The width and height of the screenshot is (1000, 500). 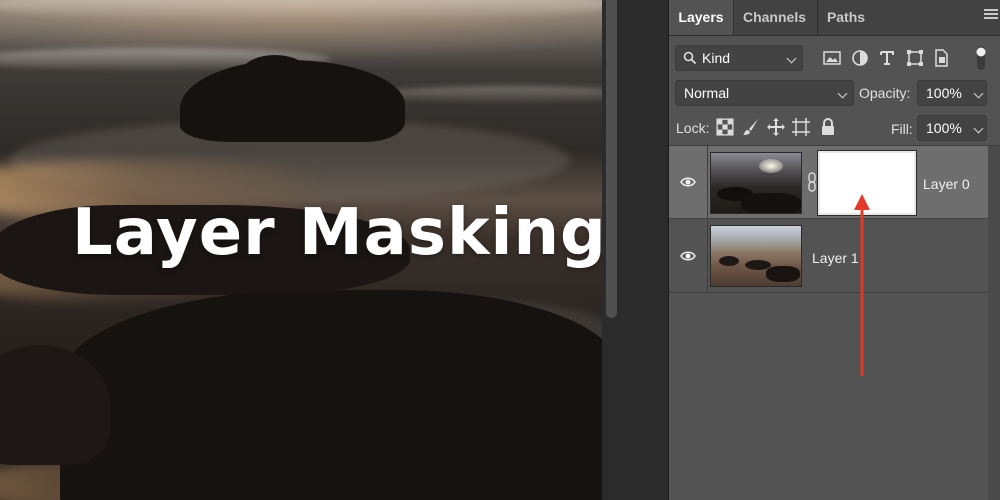 What do you see at coordinates (845, 17) in the screenshot?
I see `tab-paths: Paths` at bounding box center [845, 17].